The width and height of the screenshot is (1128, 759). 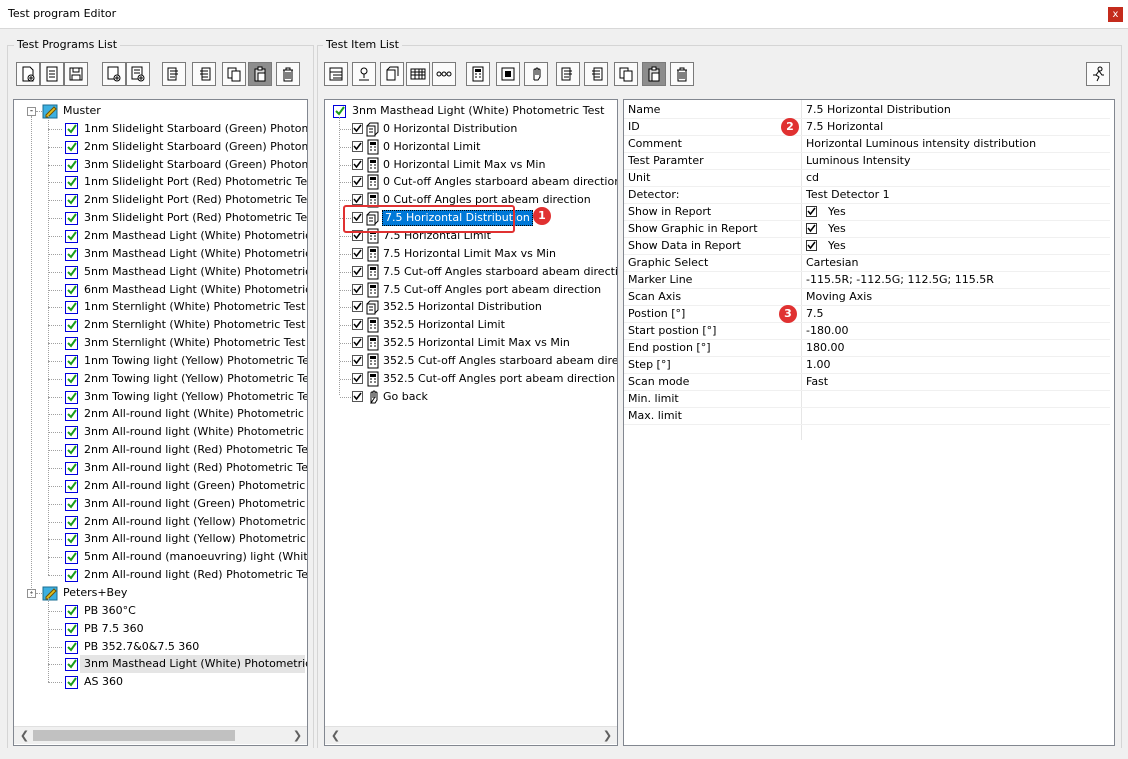 What do you see at coordinates (626, 74) in the screenshot?
I see `item-copy-button` at bounding box center [626, 74].